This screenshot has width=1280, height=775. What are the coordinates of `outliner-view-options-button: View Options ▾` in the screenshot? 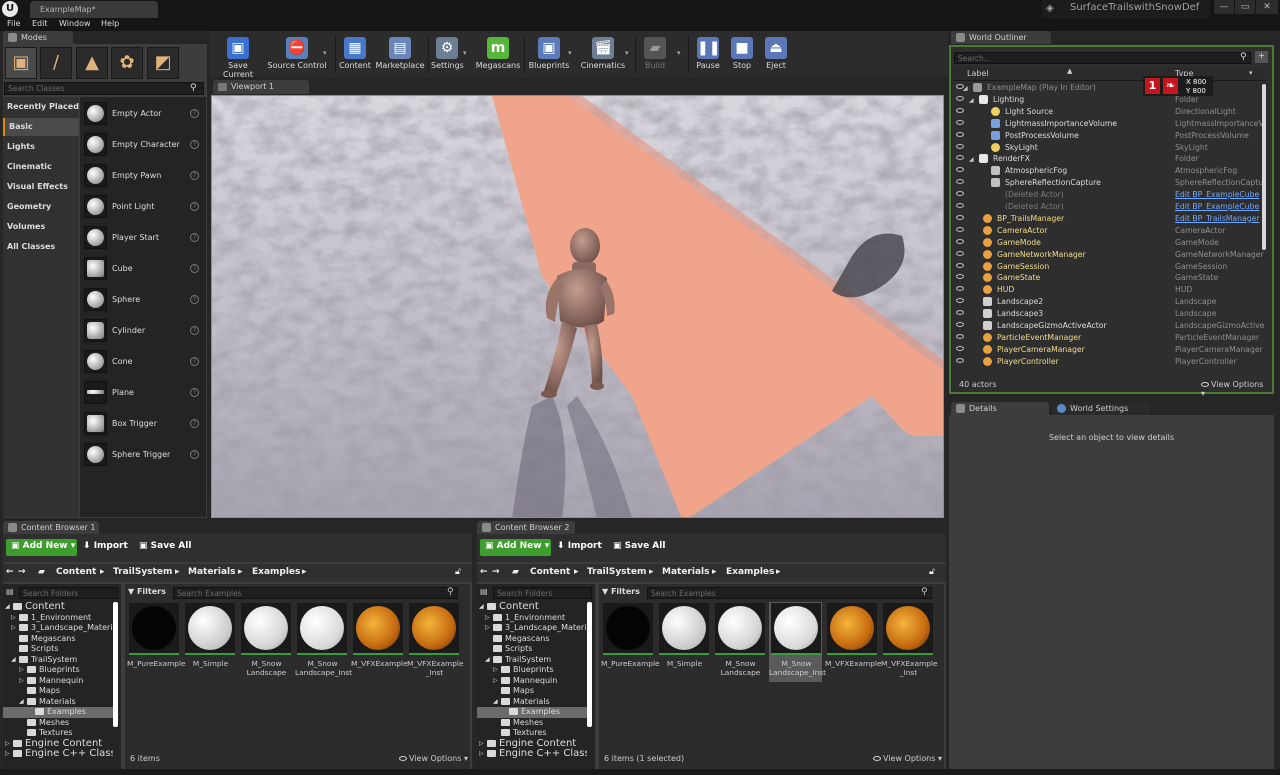 It's located at (1234, 389).